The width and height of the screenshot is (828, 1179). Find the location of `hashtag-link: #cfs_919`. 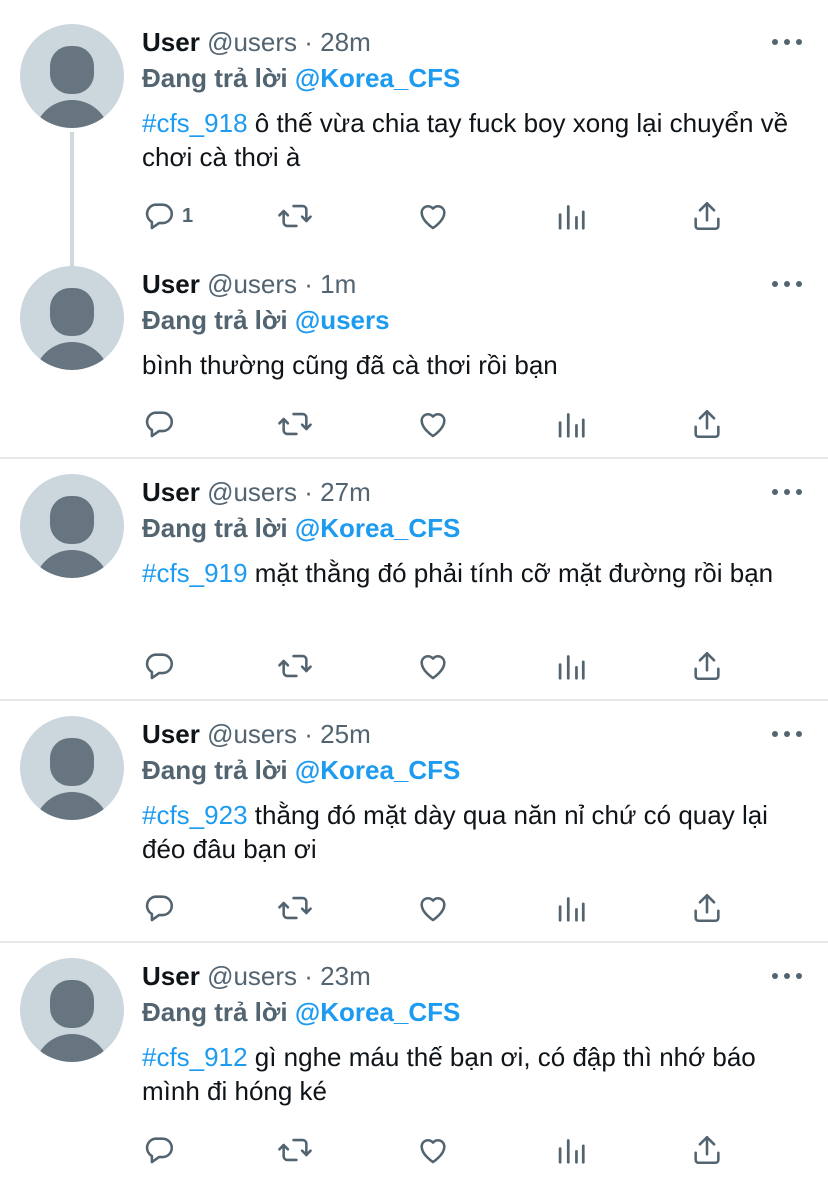

hashtag-link: #cfs_919 is located at coordinates (195, 573).